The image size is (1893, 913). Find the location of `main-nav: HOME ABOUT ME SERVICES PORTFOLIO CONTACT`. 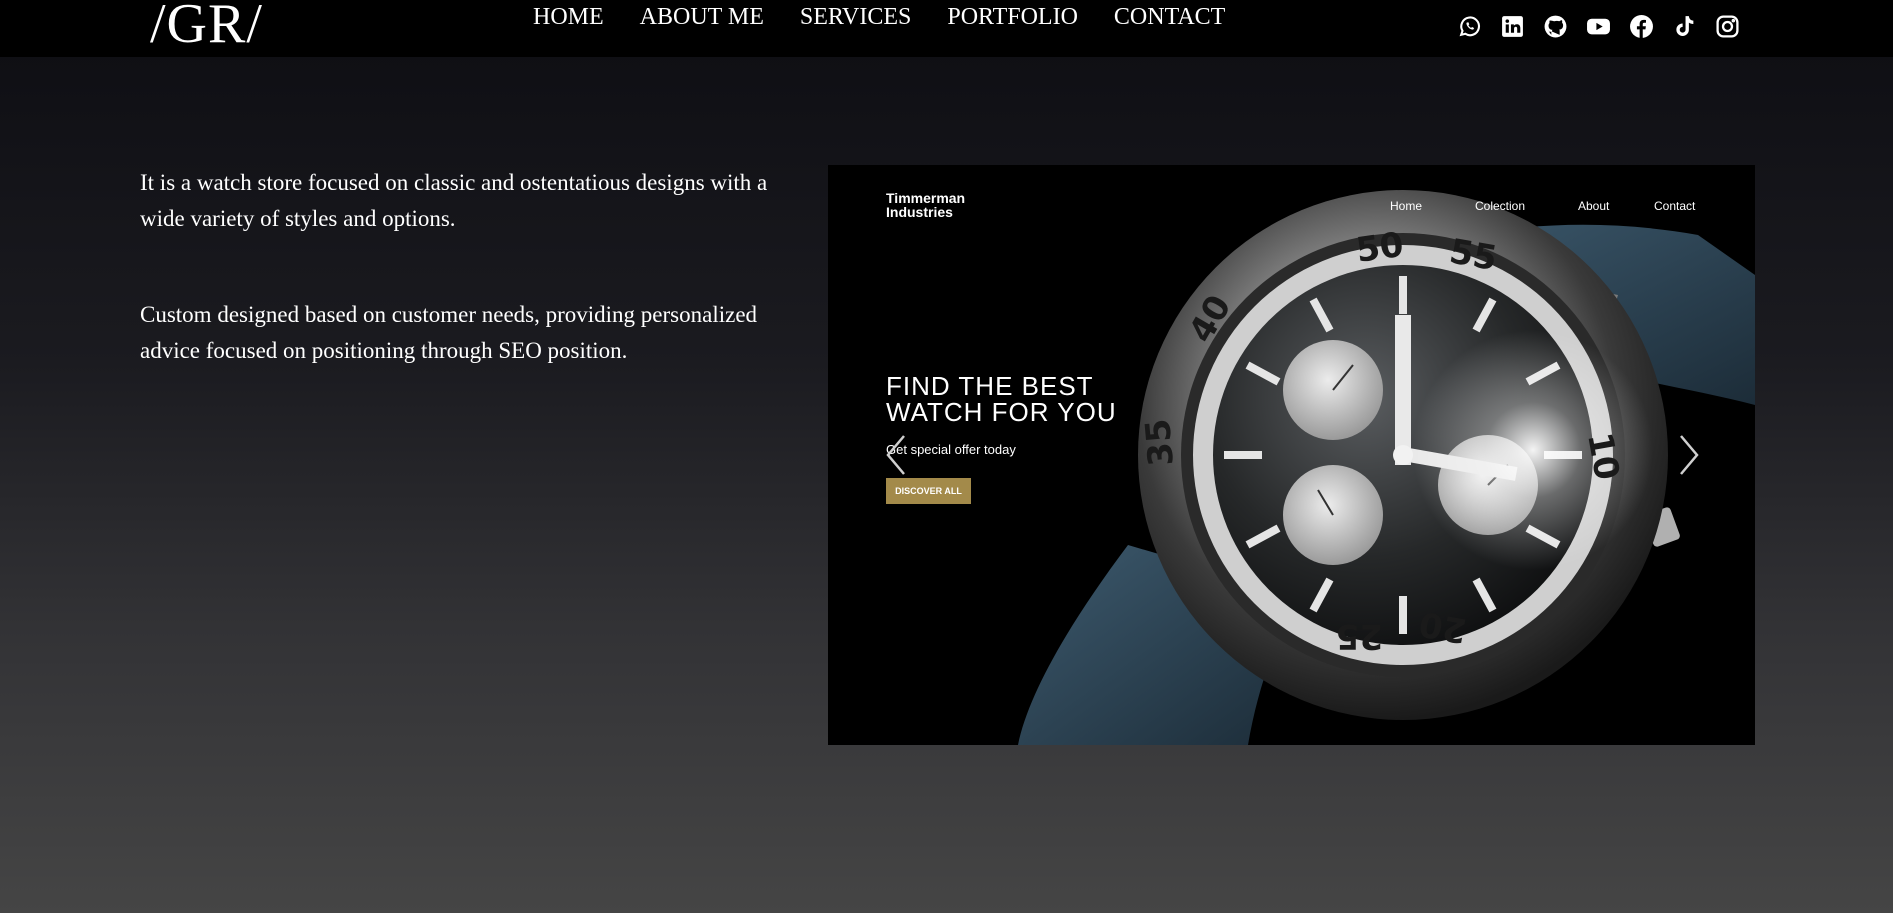

main-nav: HOME ABOUT ME SERVICES PORTFOLIO CONTACT is located at coordinates (879, 17).